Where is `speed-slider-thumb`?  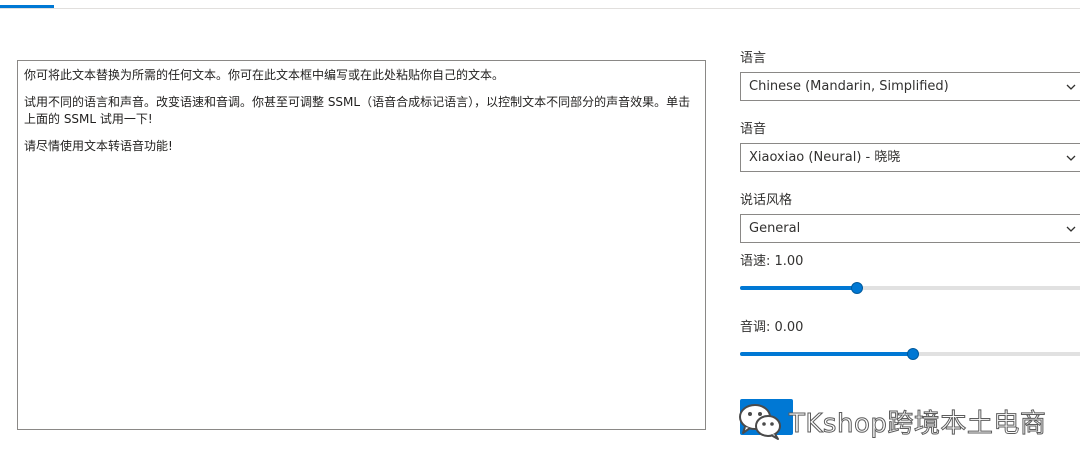 speed-slider-thumb is located at coordinates (857, 288).